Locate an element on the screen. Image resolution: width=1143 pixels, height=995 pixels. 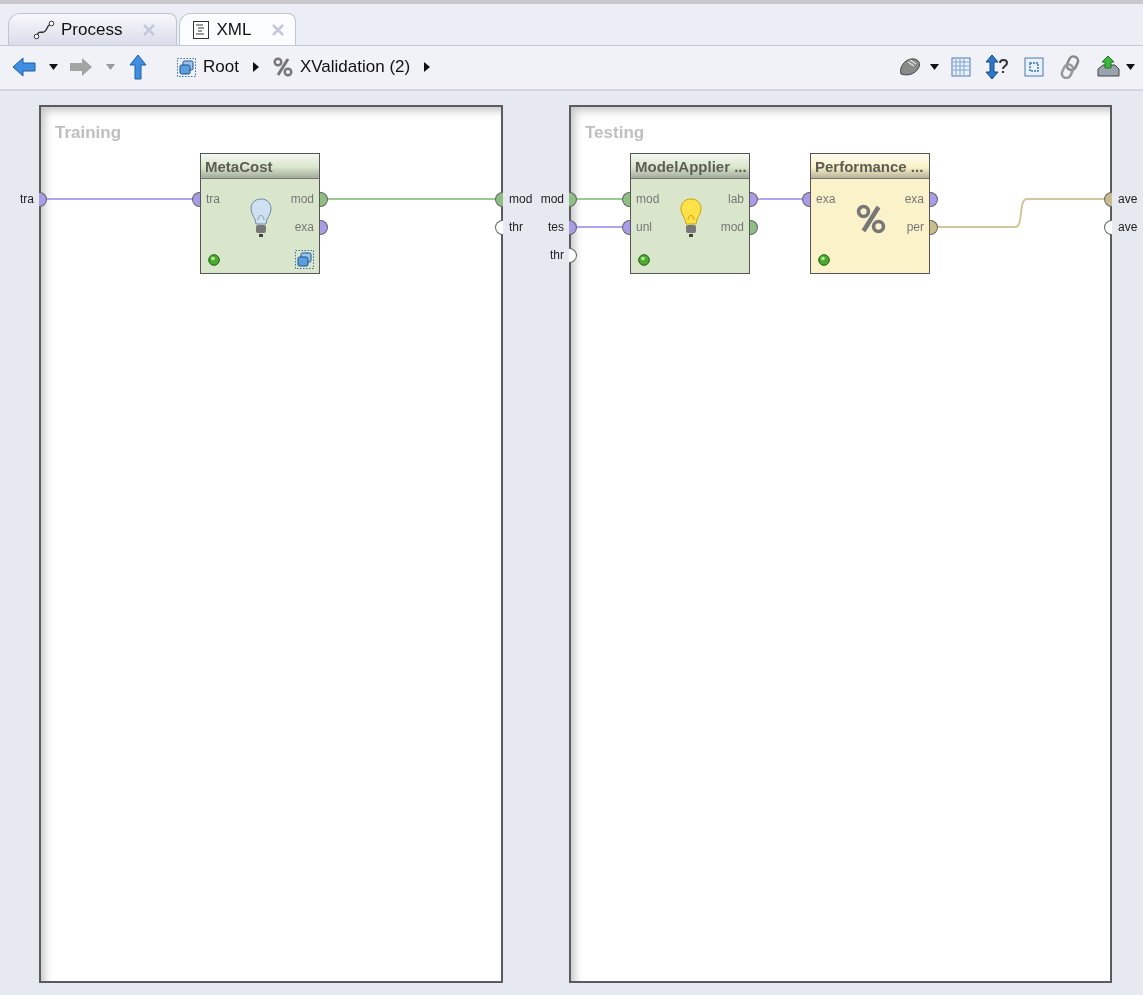
breadcrumb-link: Root is located at coordinates (221, 67).